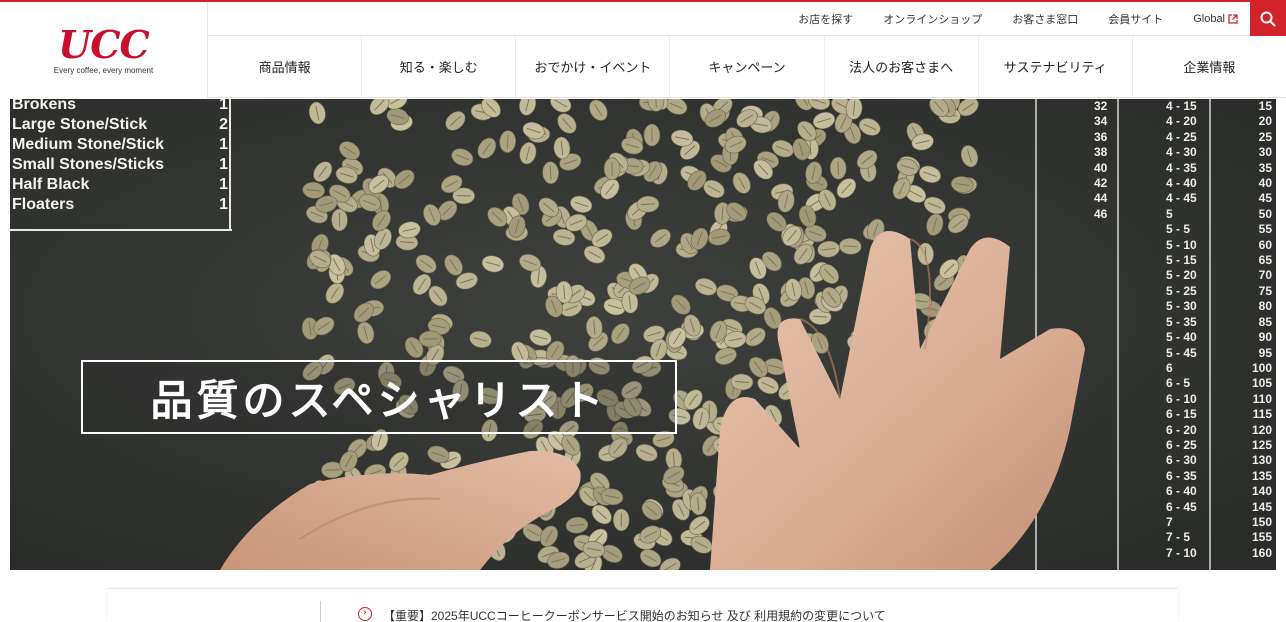 This screenshot has height=622, width=1286. I want to click on chalk-grade-cell: 20, so click(1265, 121).